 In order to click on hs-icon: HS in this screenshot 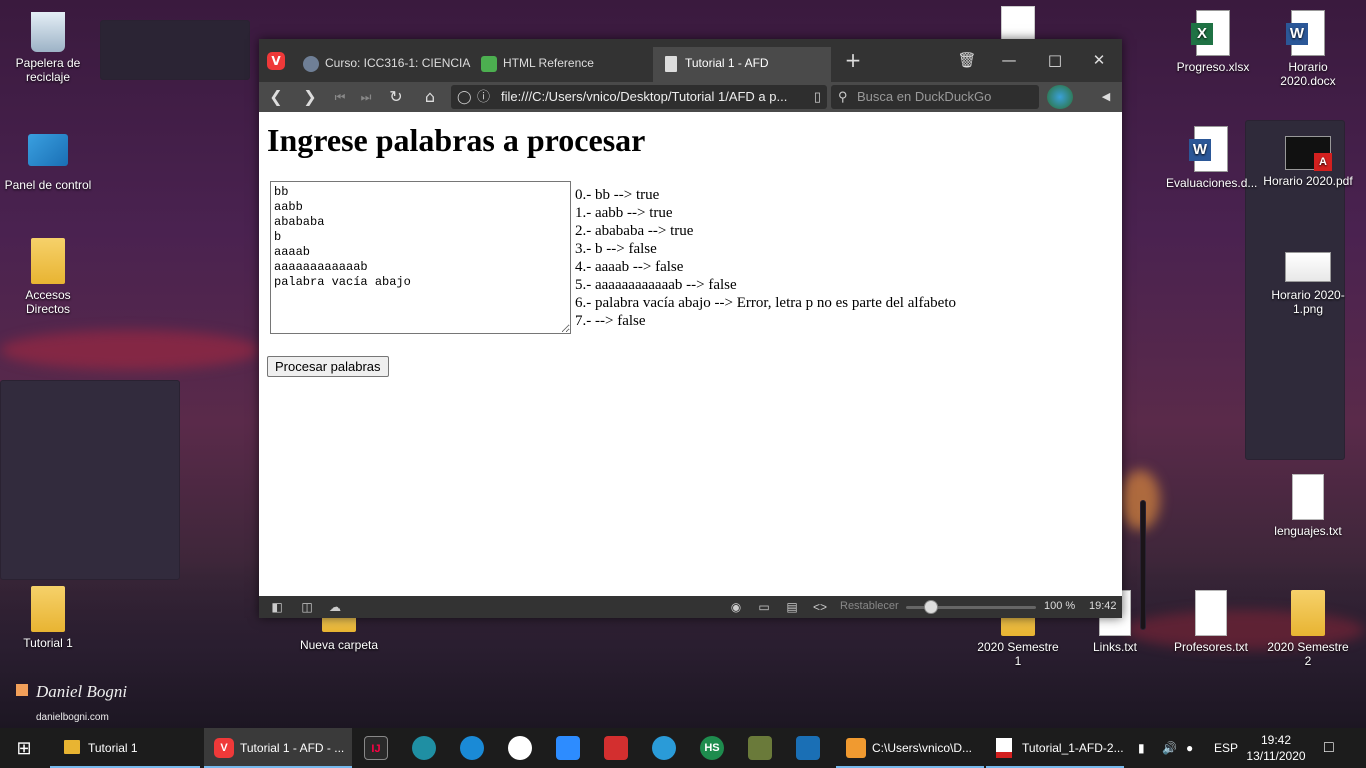, I will do `click(712, 748)`.